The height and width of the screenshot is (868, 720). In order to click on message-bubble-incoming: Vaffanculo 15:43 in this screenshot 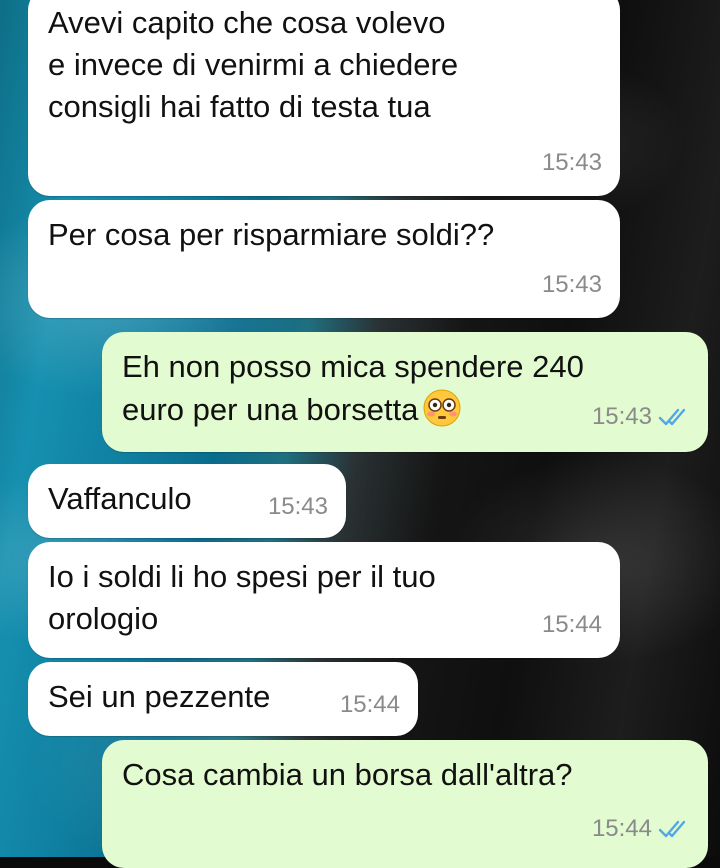, I will do `click(187, 501)`.